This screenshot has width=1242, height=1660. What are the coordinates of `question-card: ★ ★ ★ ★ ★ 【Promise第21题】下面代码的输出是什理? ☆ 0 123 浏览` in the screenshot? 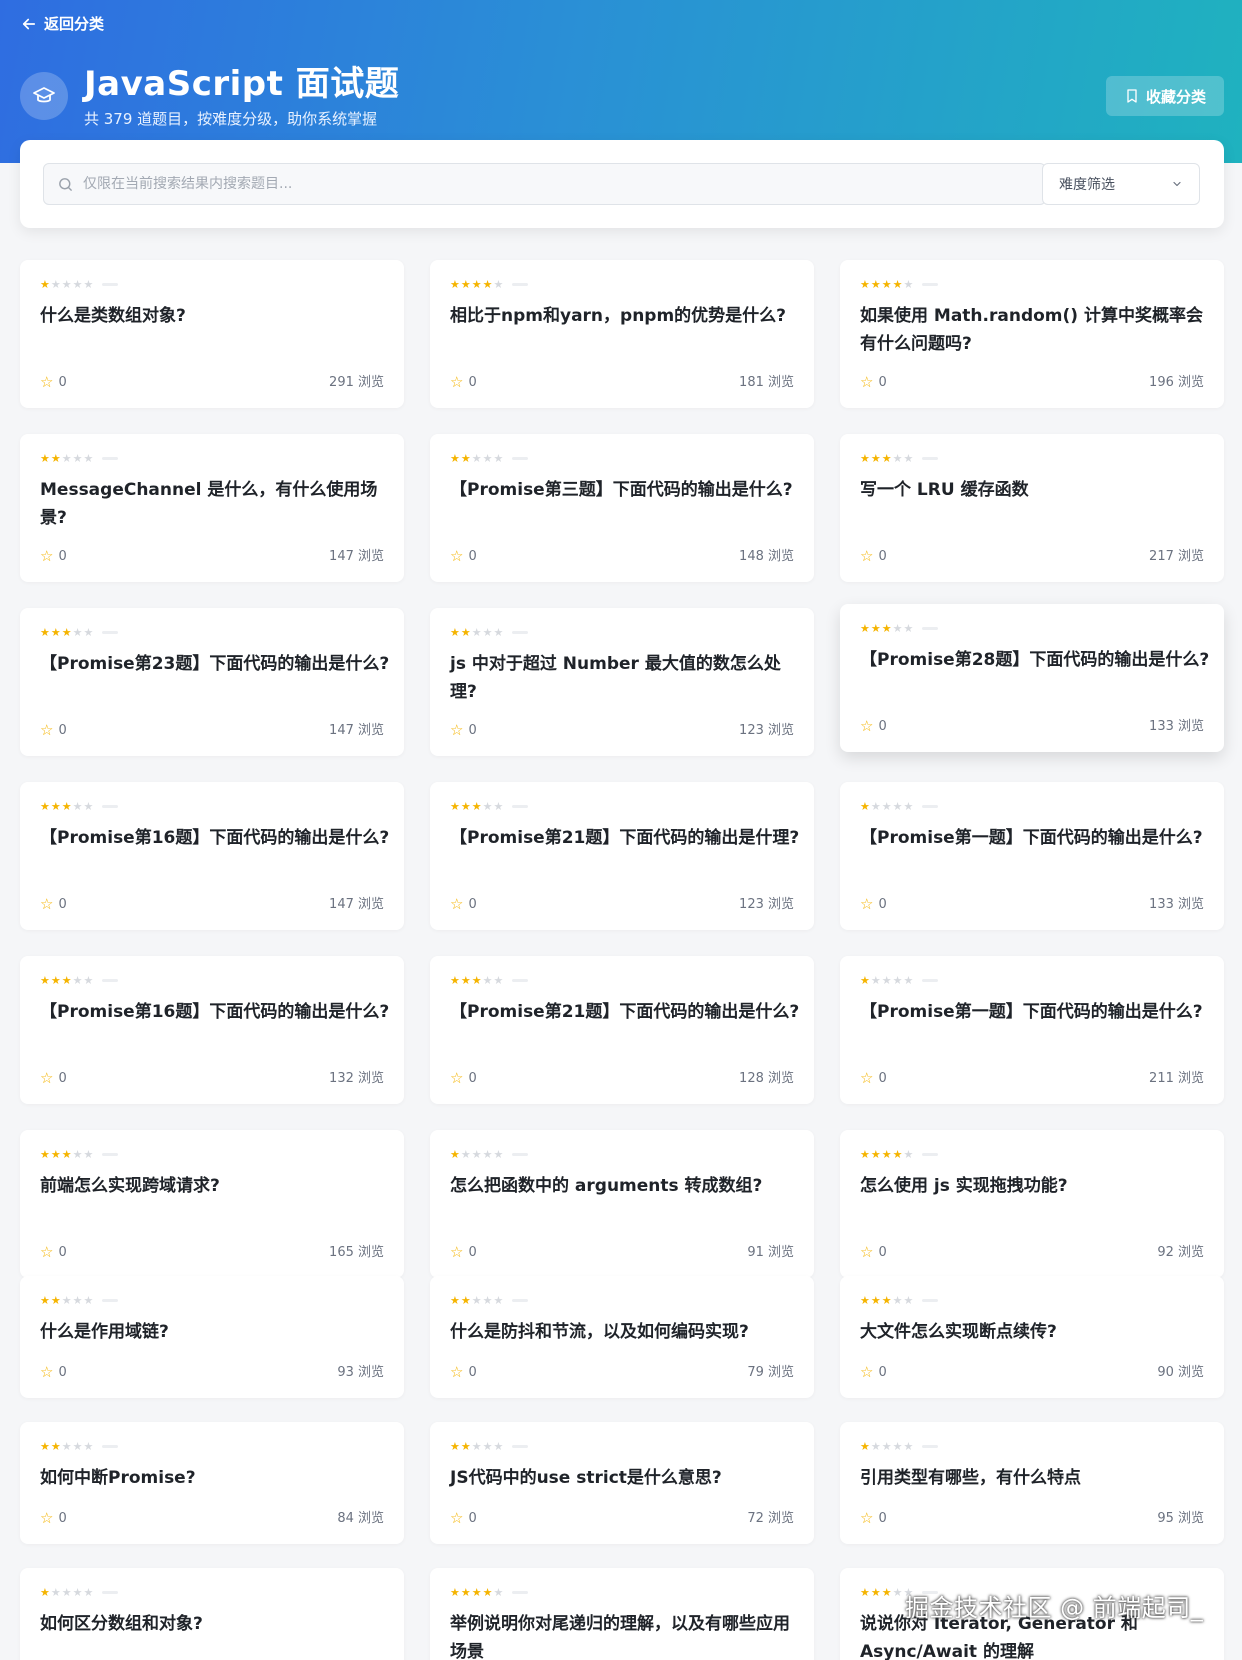 It's located at (622, 856).